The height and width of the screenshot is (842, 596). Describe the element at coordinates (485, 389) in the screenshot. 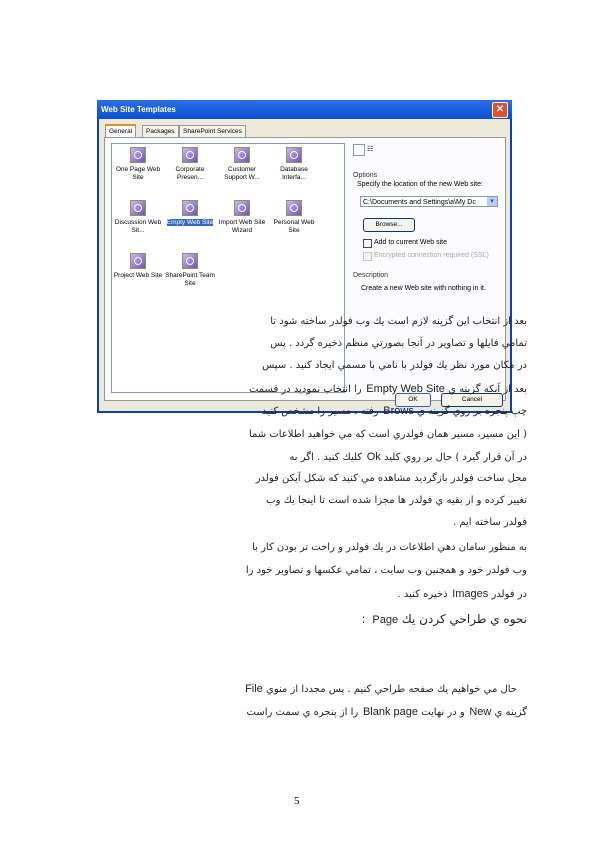

I see `text-segment: بعد از آنكه گزينه ي` at that location.